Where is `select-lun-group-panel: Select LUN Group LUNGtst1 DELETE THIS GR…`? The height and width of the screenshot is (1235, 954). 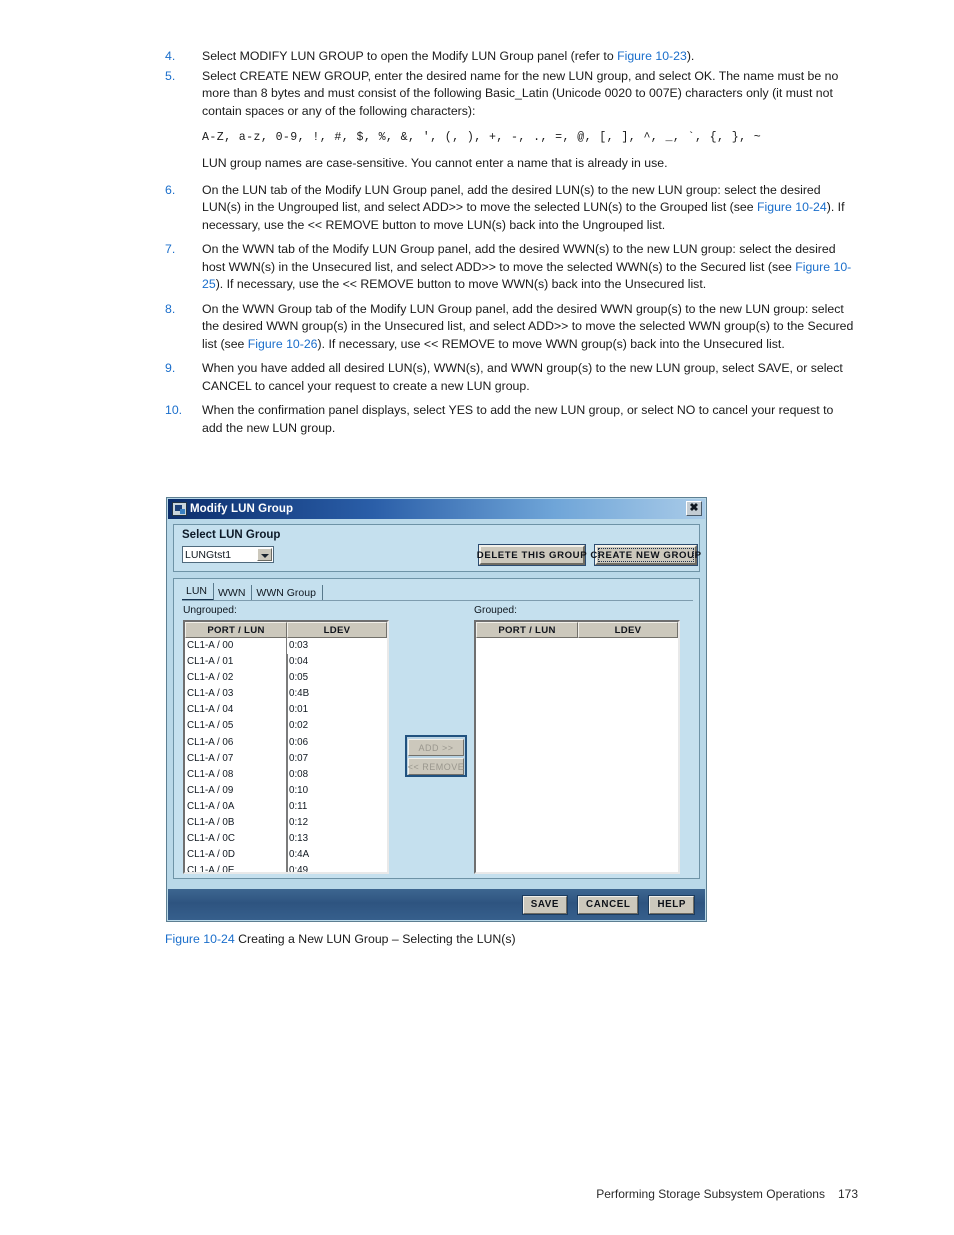
select-lun-group-panel: Select LUN Group LUNGtst1 DELETE THIS GR… is located at coordinates (437, 548).